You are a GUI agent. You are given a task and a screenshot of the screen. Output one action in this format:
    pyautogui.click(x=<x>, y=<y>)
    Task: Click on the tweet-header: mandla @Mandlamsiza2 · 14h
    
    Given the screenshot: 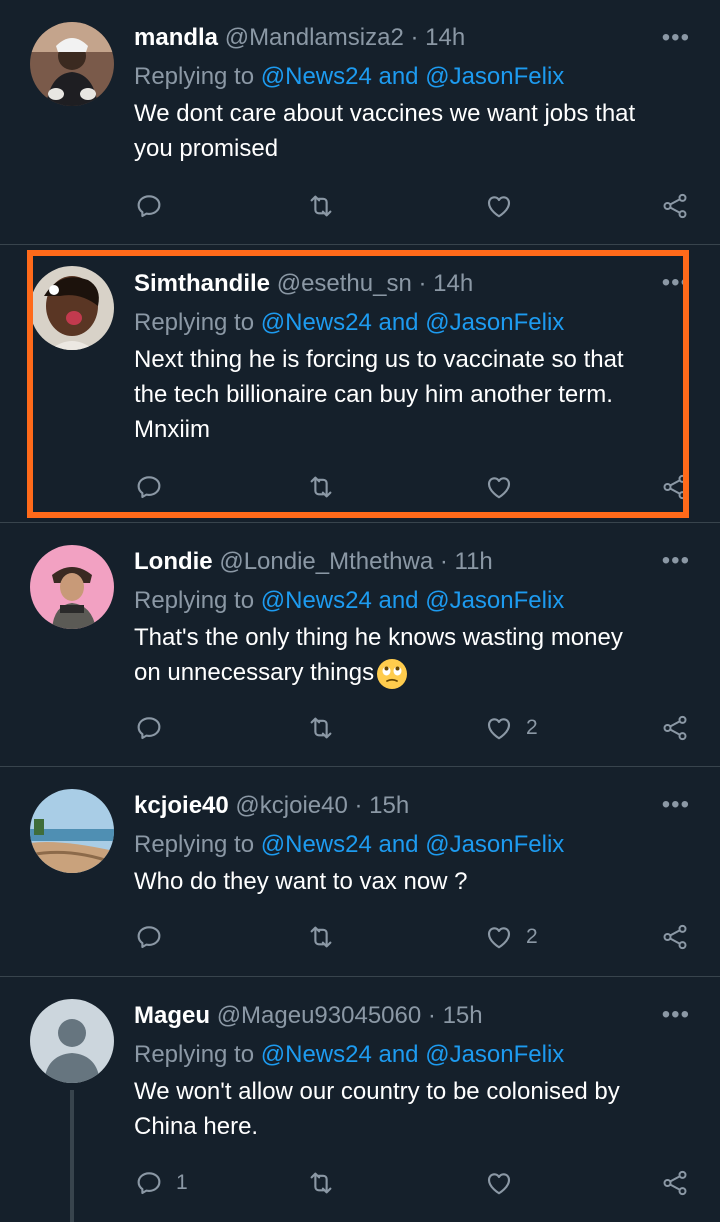 What is the action you would take?
    pyautogui.click(x=415, y=38)
    